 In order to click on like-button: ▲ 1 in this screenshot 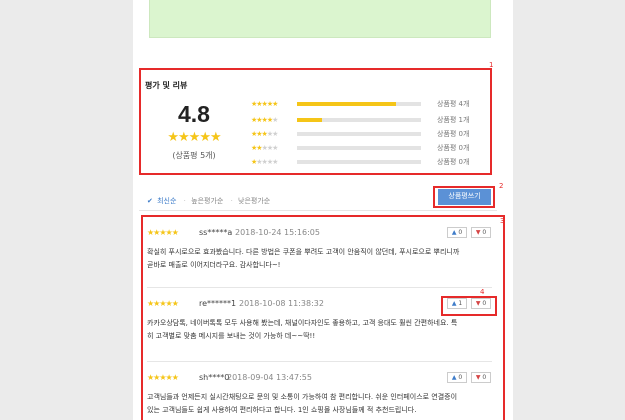, I will do `click(457, 303)`.